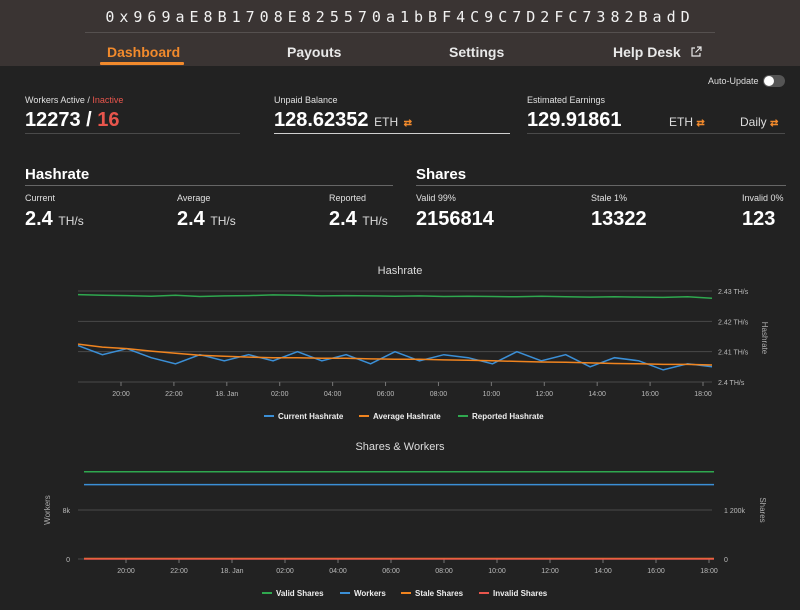  Describe the element at coordinates (395, 296) in the screenshot. I see `reported-hashrate-line` at that location.